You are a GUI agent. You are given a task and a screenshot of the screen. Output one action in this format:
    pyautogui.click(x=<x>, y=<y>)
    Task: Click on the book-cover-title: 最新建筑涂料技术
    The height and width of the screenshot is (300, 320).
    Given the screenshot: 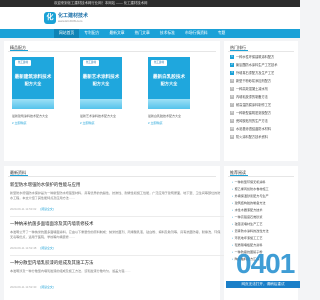 What is the action you would take?
    pyautogui.click(x=33, y=76)
    